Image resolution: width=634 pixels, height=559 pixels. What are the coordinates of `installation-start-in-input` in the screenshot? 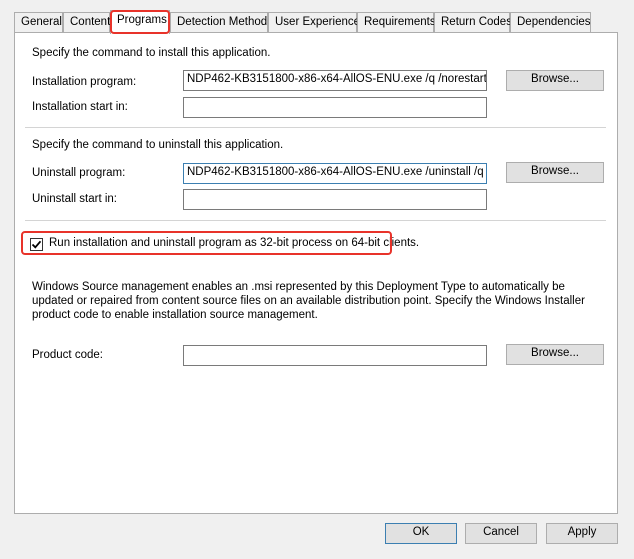 It's located at (335, 107).